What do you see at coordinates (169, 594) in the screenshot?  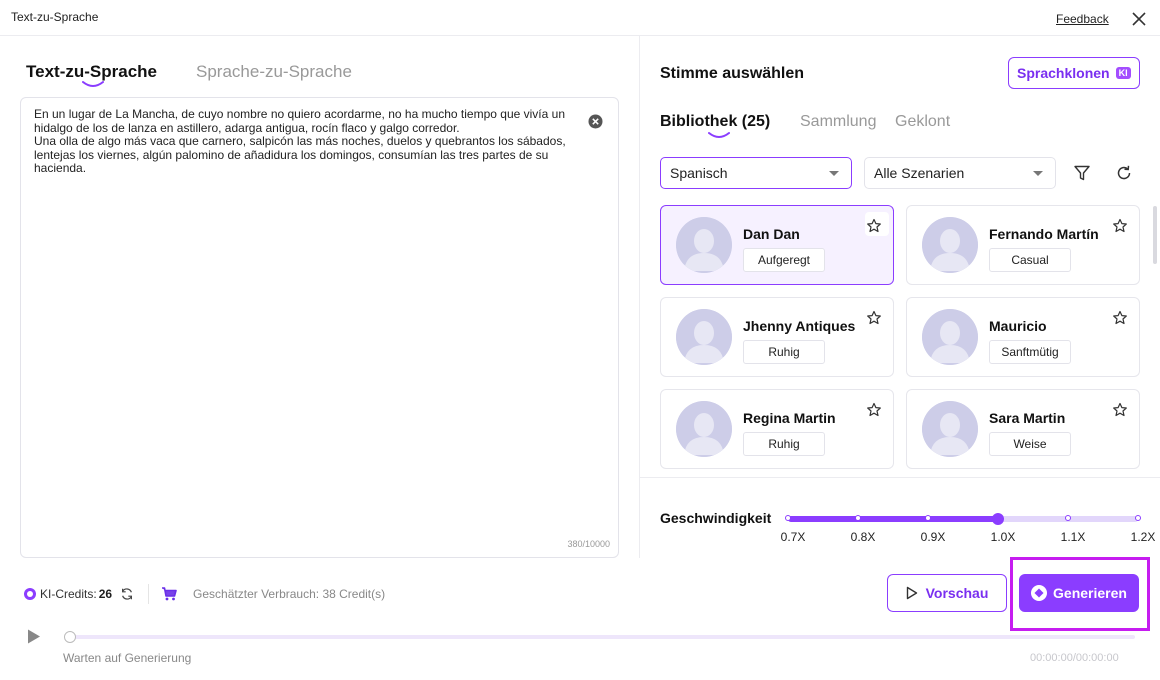 I see `cart-icon` at bounding box center [169, 594].